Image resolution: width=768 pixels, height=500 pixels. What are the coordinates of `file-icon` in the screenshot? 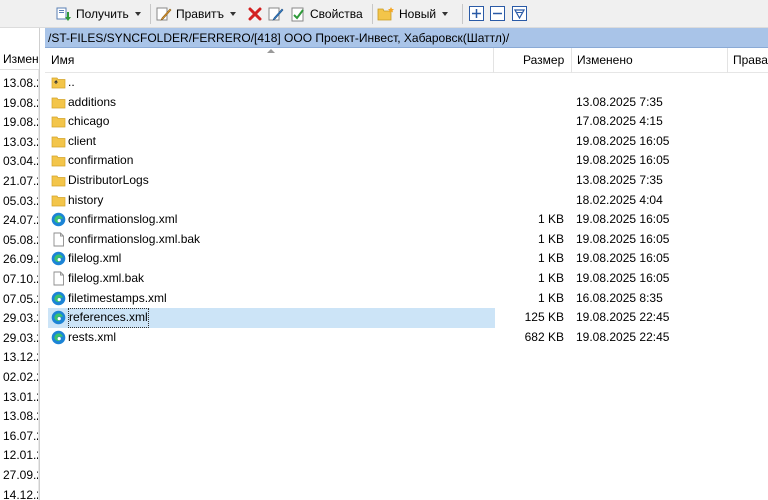 It's located at (58, 239).